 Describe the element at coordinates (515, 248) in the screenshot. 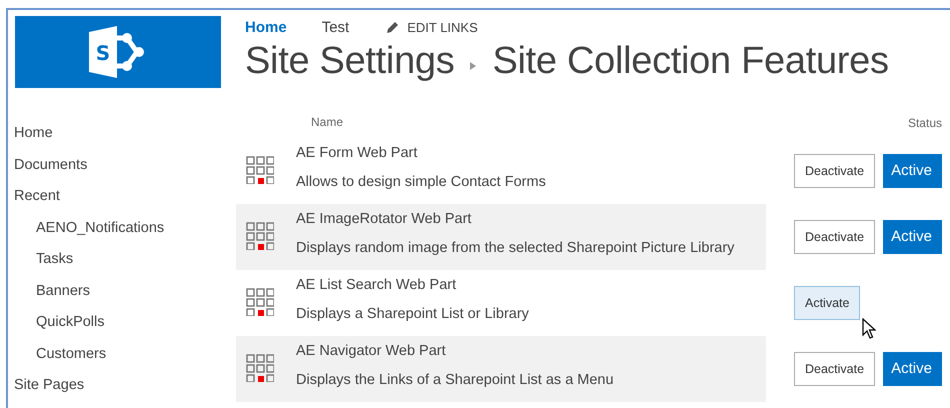

I see `feature-description: Displays random image from the selected Sharepoint Picture Library` at that location.